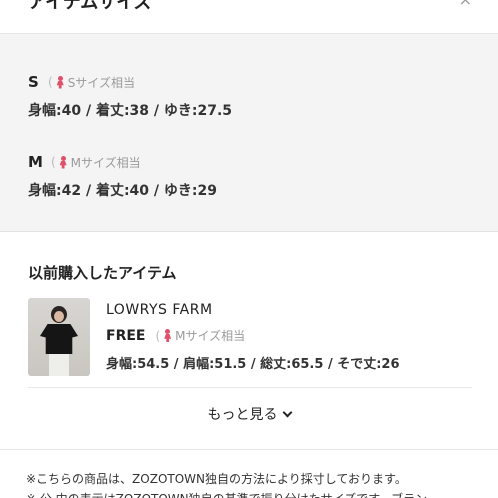  What do you see at coordinates (90, 6) in the screenshot?
I see `page-title: アイテムサイズ` at bounding box center [90, 6].